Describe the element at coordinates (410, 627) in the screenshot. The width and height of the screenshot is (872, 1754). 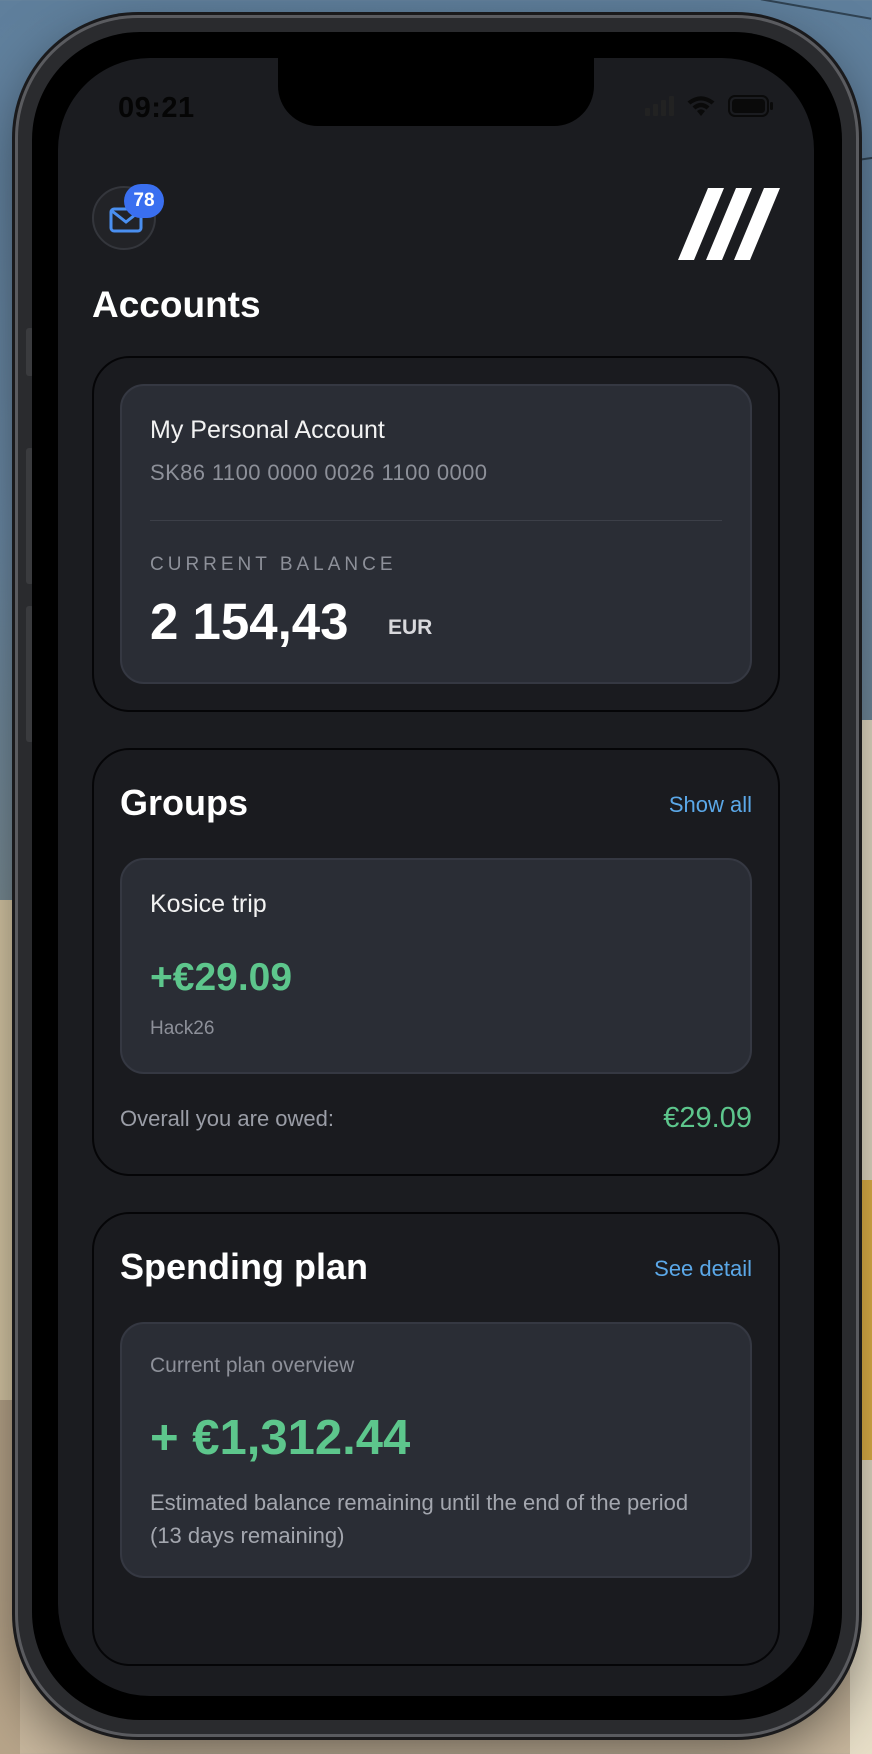
I see `balance-currency: EUR` at that location.